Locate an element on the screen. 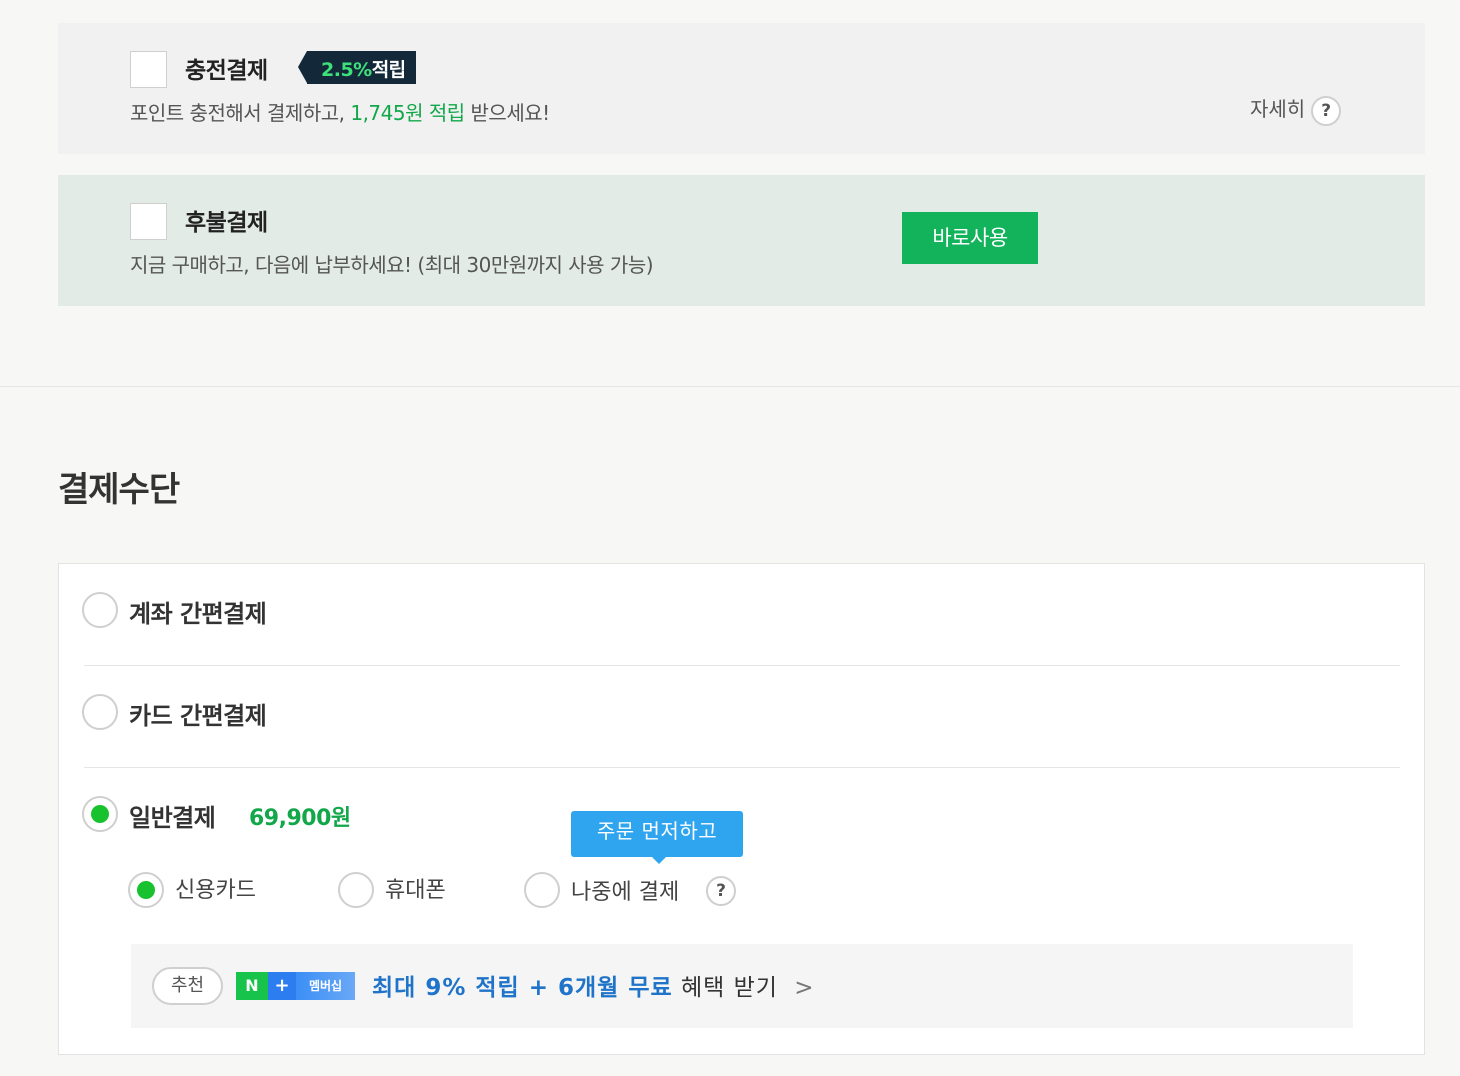 Image resolution: width=1460 pixels, height=1076 pixels. promo-text: 최대 9% 적립 + 6개월 무료 혜택 받기 > is located at coordinates (593, 985).